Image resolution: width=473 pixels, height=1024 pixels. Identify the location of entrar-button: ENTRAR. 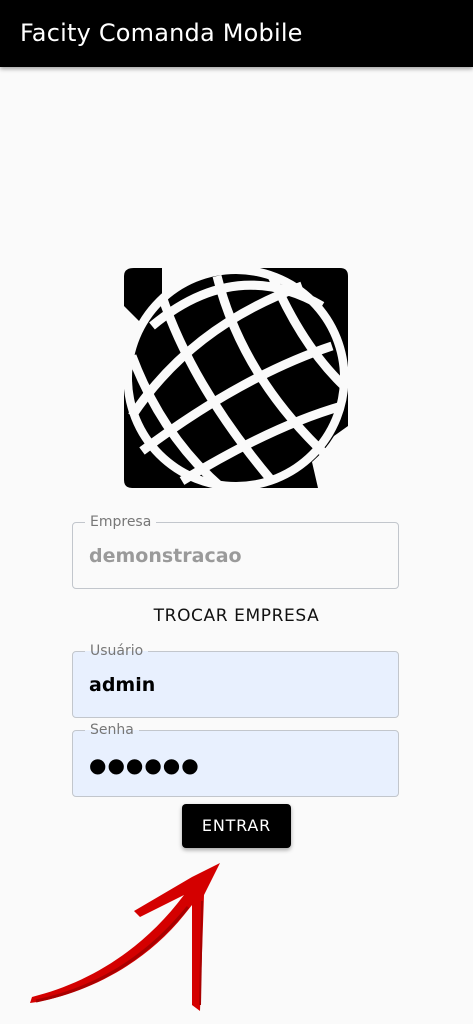
(236, 826).